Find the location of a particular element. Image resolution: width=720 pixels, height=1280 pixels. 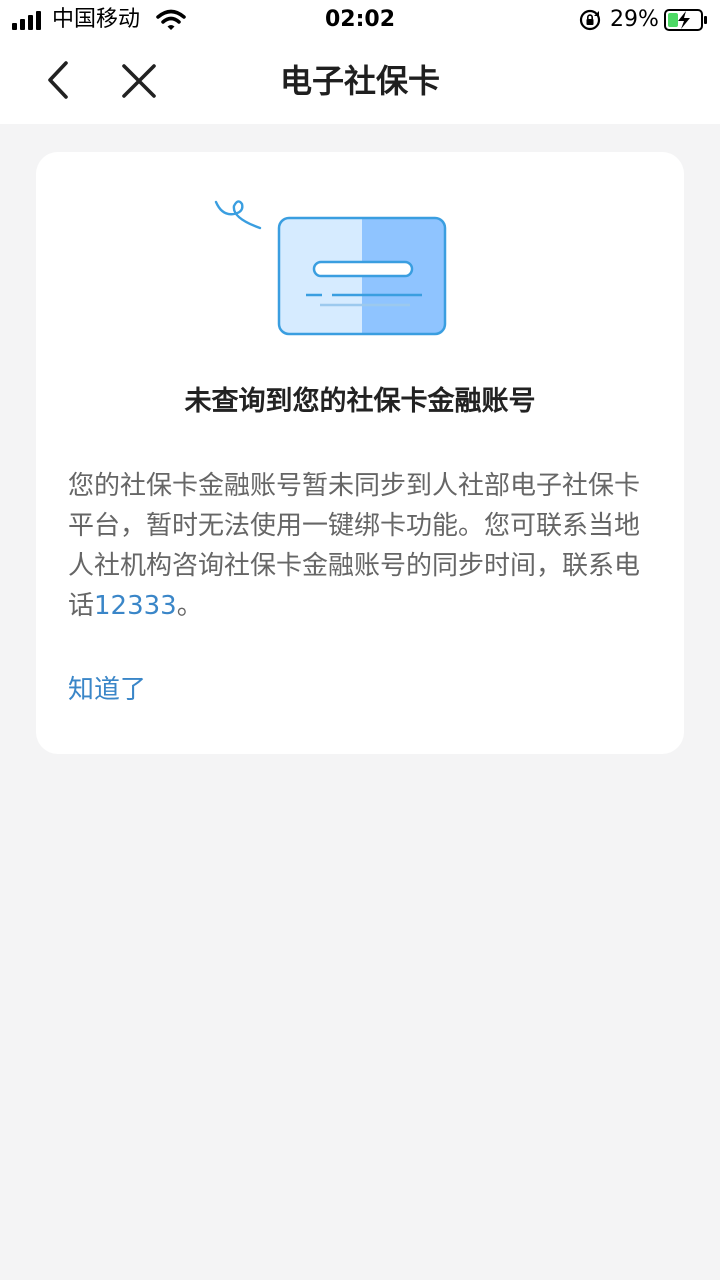

phone-number-link: 12333 is located at coordinates (135, 606).